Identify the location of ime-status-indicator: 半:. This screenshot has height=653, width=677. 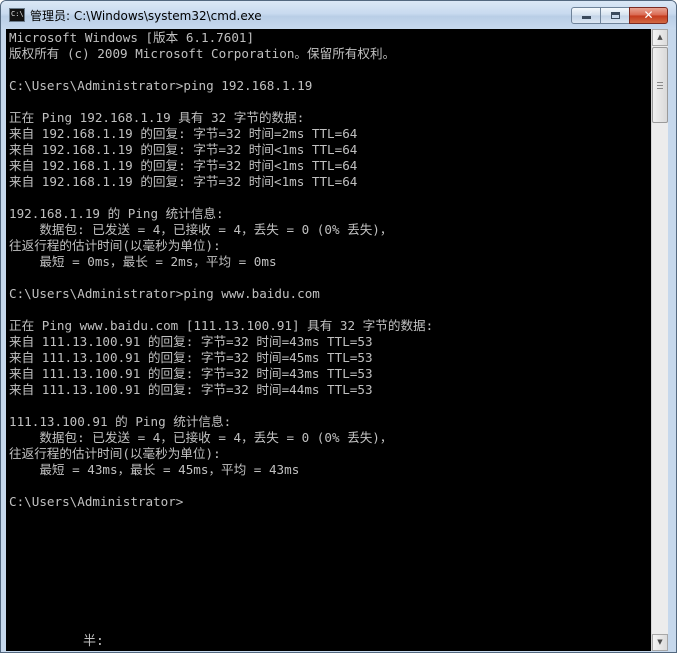
(93, 641).